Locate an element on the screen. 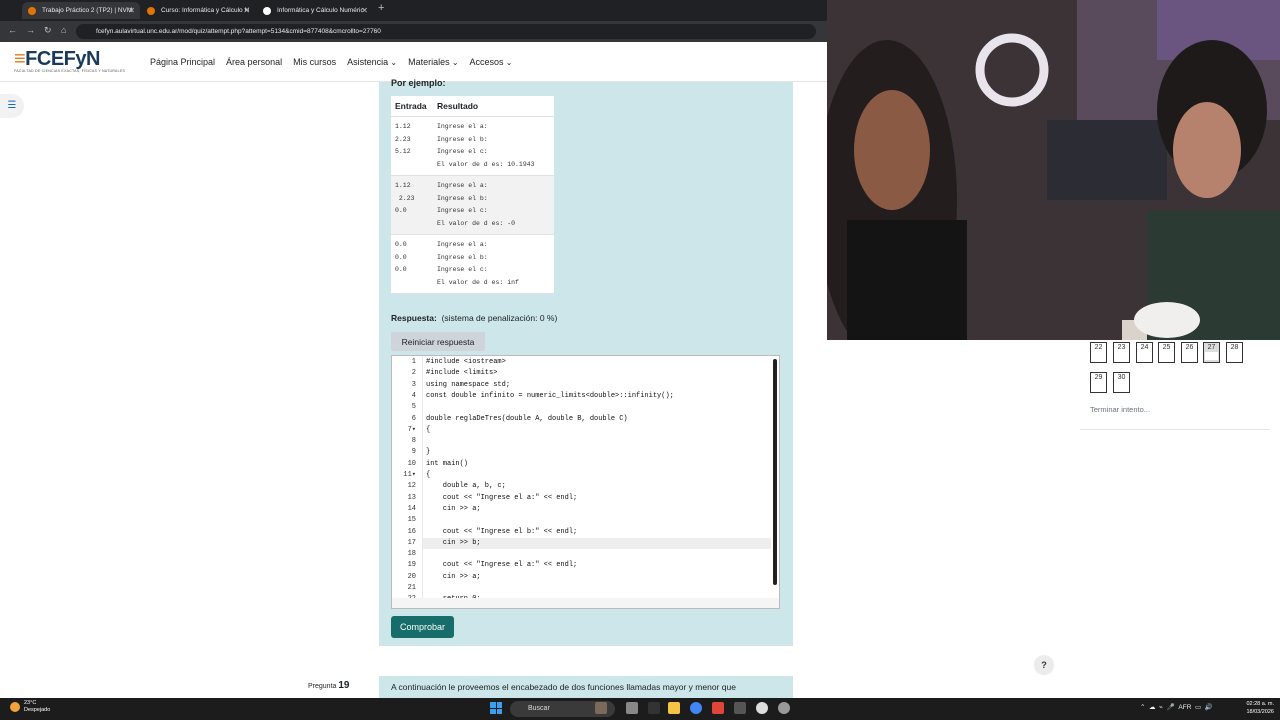 This screenshot has height=720, width=1280. quiz-nav-button-29: 29 is located at coordinates (1098, 382).